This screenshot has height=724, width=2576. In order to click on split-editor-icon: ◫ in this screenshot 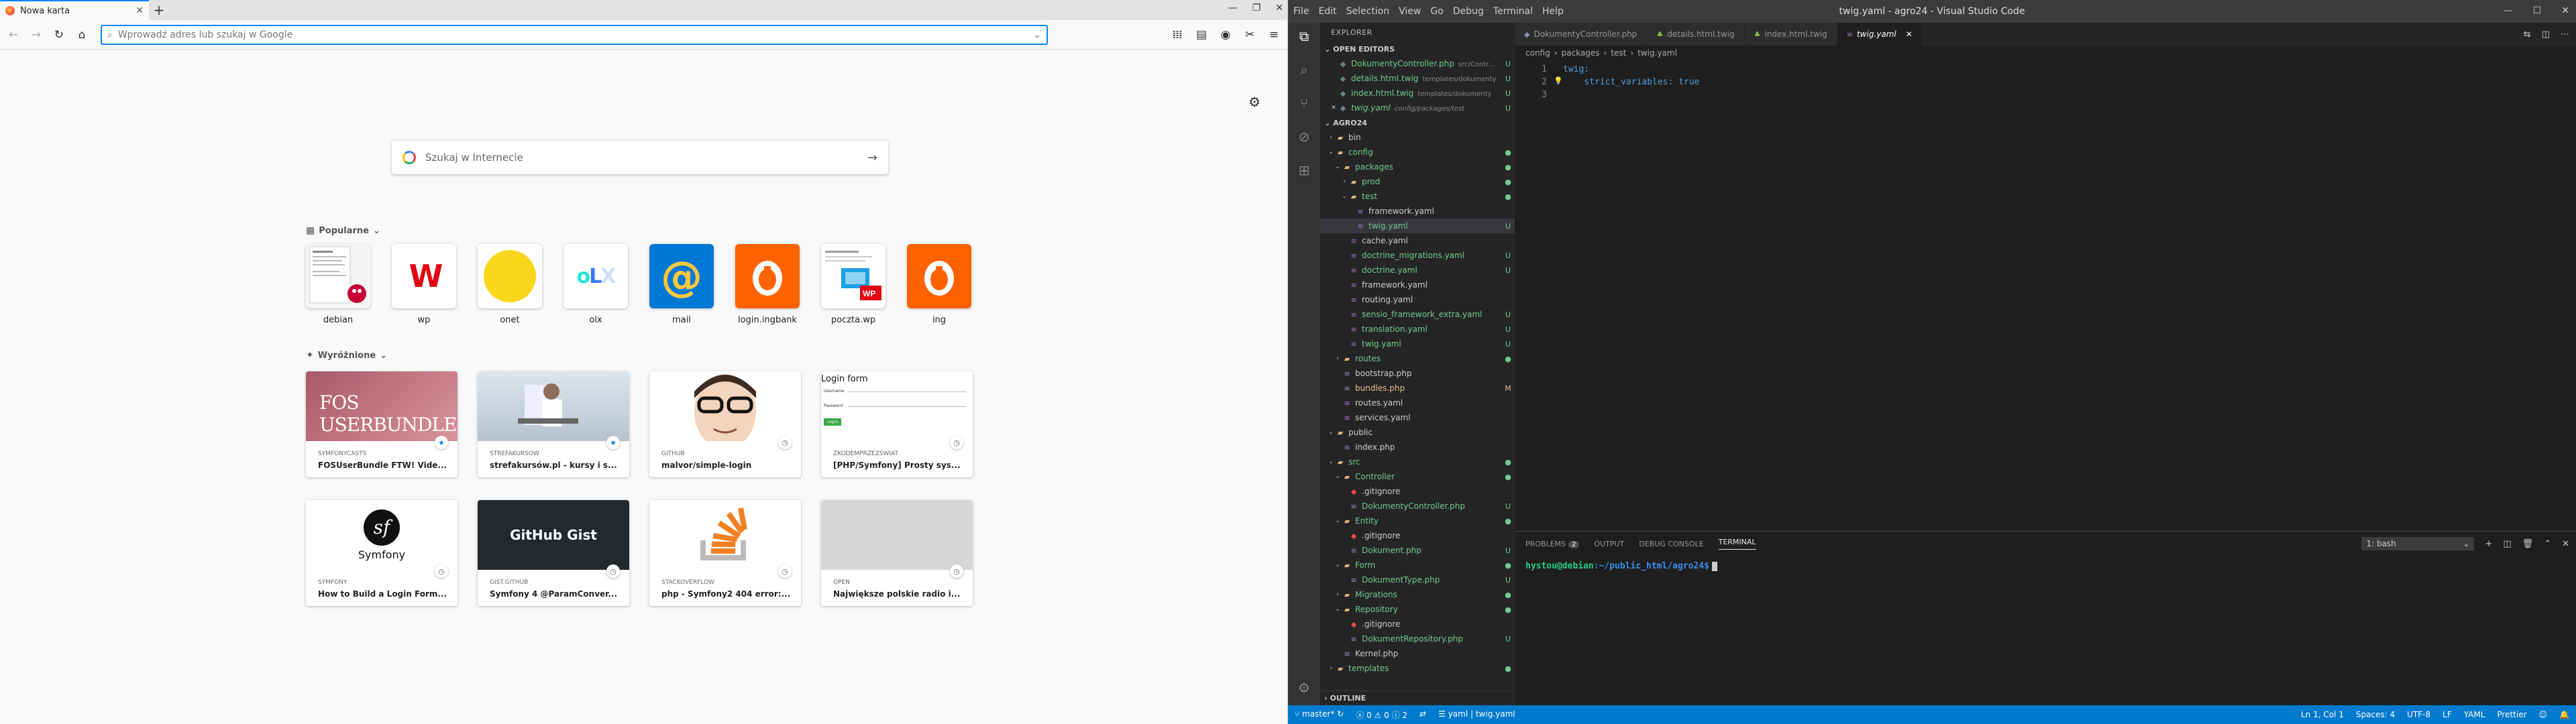, I will do `click(2546, 34)`.